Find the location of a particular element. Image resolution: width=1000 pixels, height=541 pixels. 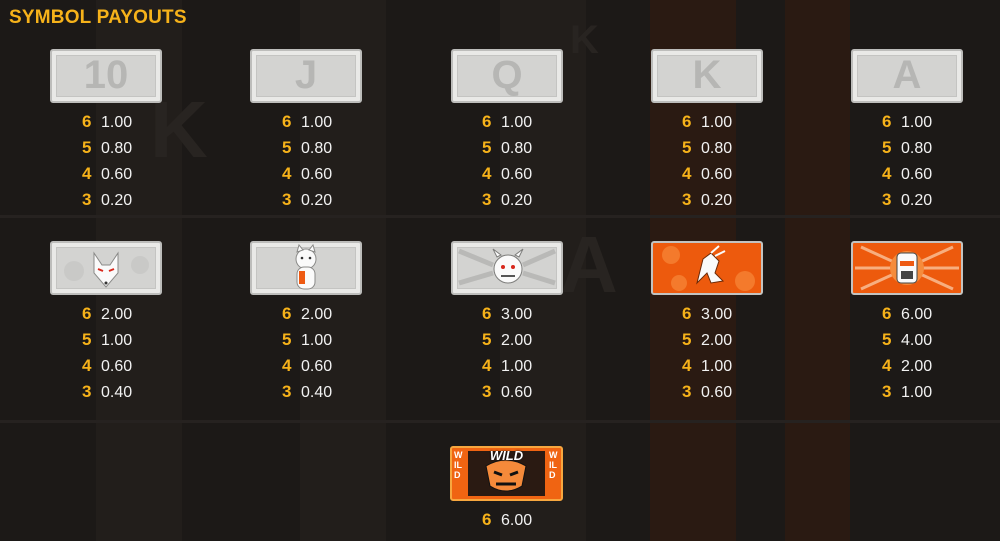

payout-list-ten: 6 1.00 5 0.80 4 0.60 3 0.20 is located at coordinates (127, 164).